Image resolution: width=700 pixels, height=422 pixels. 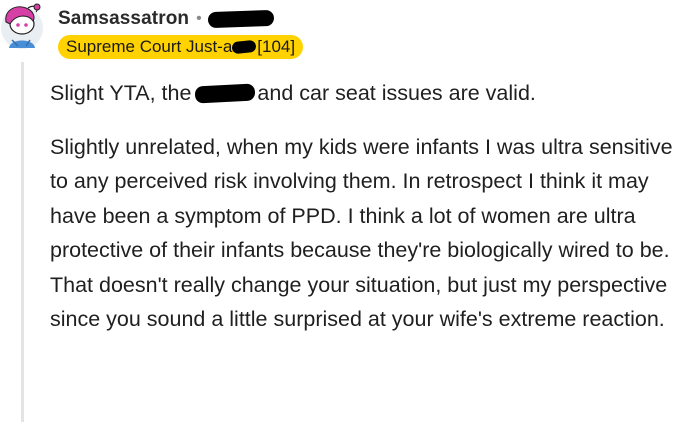 What do you see at coordinates (149, 46) in the screenshot?
I see `flair-text-start: Supreme Court Just-a` at bounding box center [149, 46].